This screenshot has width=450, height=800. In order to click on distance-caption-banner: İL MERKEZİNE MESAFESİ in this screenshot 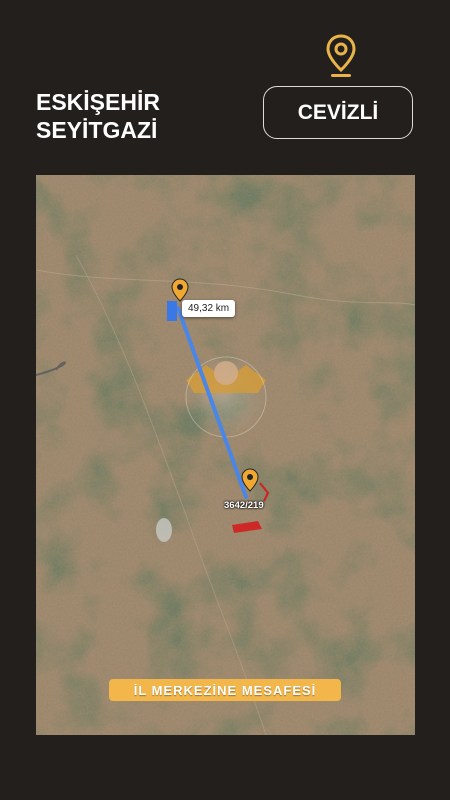, I will do `click(225, 690)`.